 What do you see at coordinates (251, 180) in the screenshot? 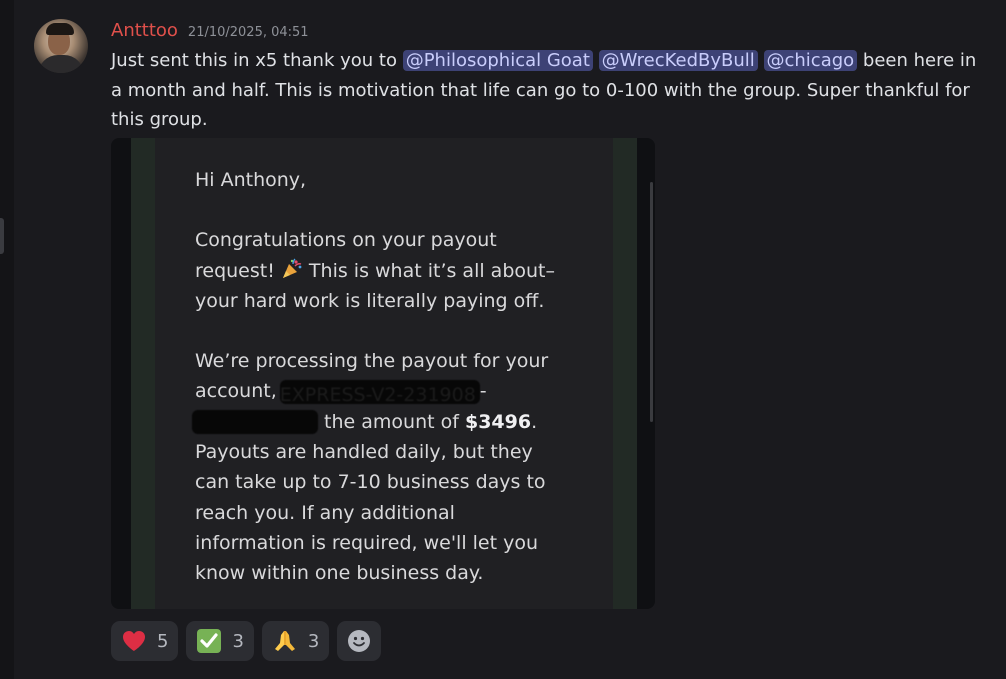
I see `email-greeting: Hi Anthony,` at bounding box center [251, 180].